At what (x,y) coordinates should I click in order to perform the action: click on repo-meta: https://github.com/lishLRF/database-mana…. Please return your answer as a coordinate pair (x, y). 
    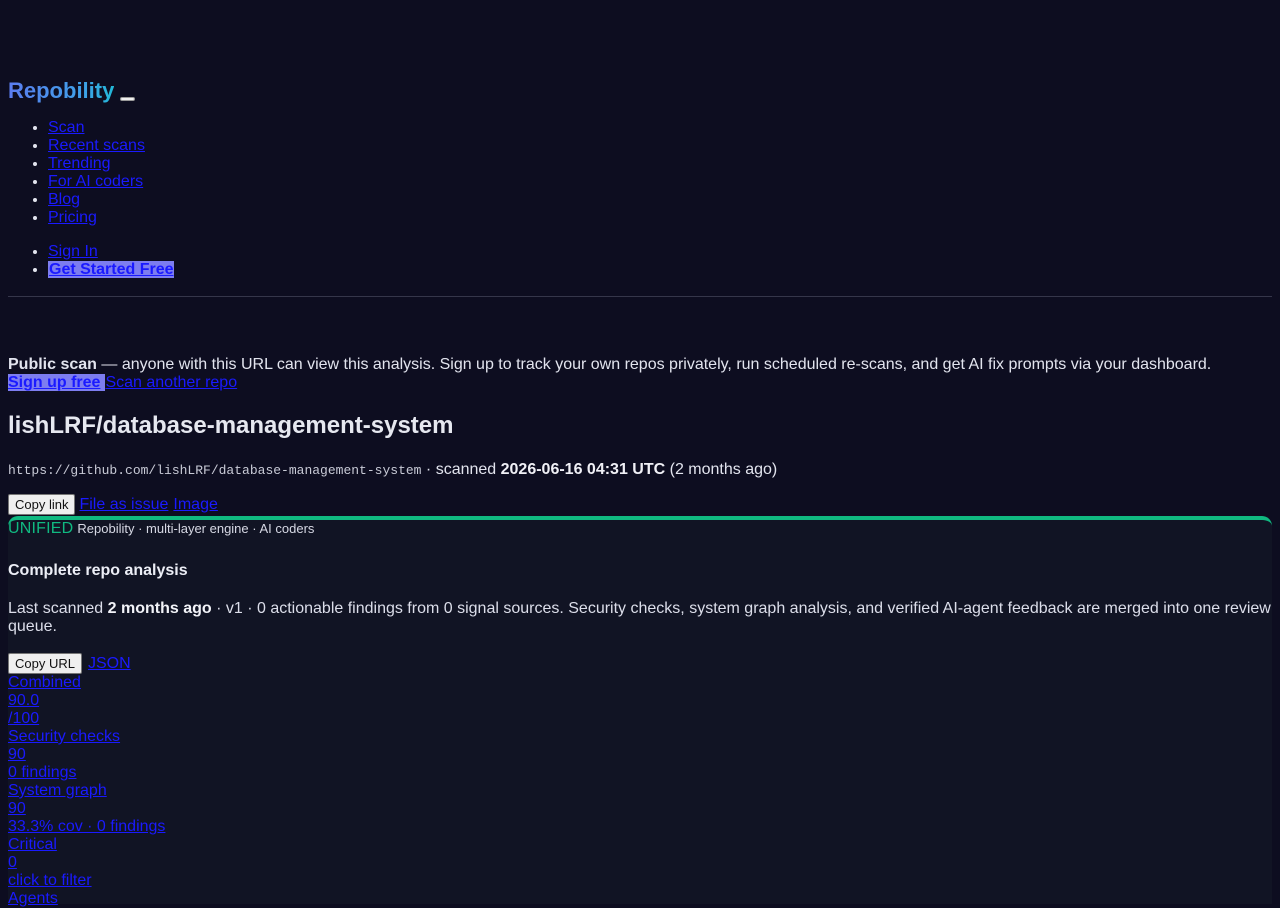
    Looking at the image, I should click on (392, 470).